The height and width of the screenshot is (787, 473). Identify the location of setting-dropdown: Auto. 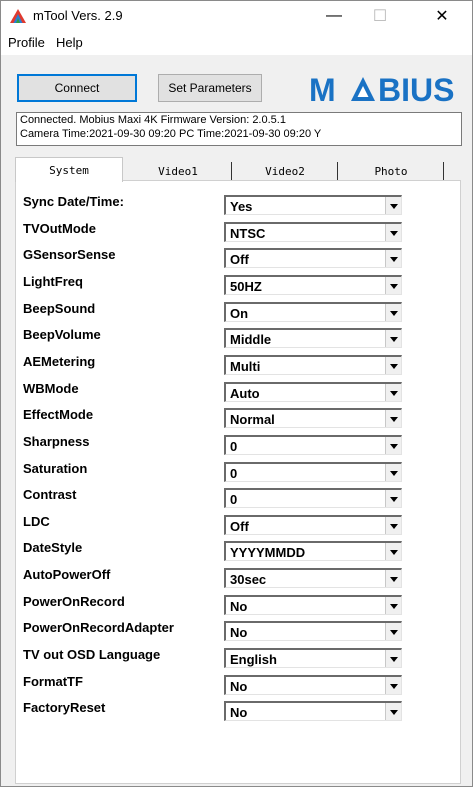
(313, 392).